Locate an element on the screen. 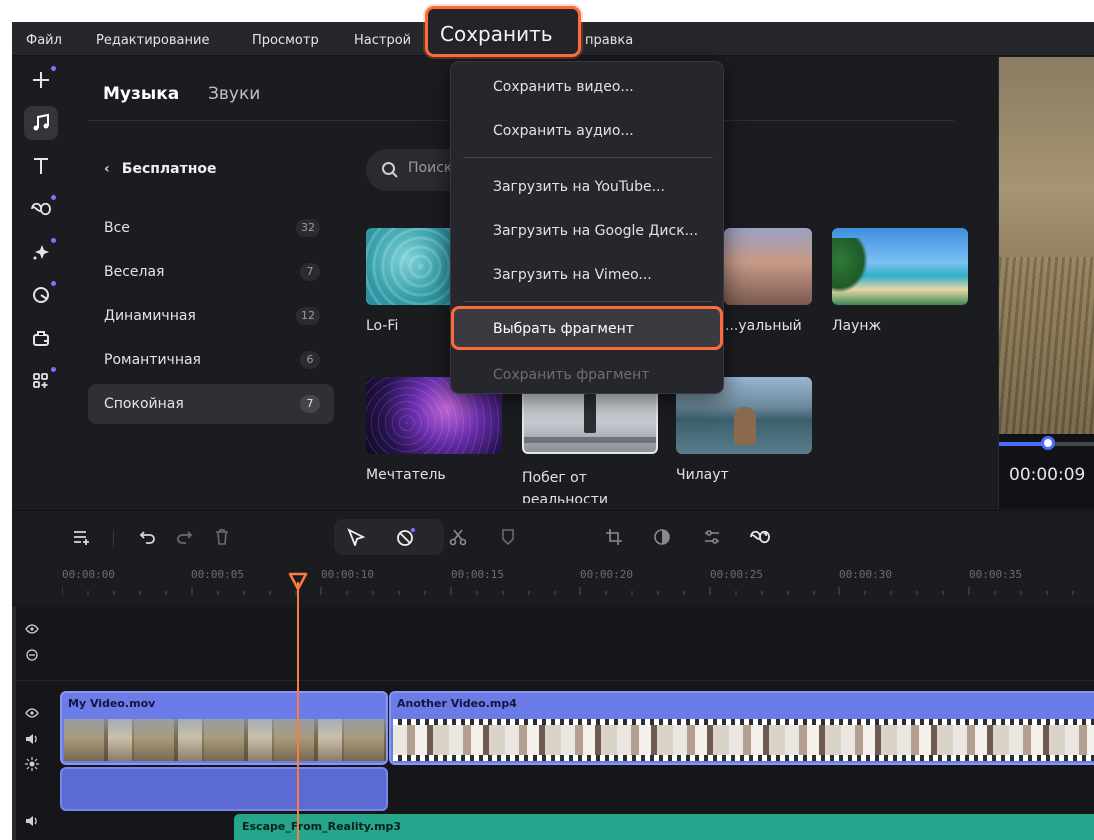  category-count: 32 is located at coordinates (308, 228).